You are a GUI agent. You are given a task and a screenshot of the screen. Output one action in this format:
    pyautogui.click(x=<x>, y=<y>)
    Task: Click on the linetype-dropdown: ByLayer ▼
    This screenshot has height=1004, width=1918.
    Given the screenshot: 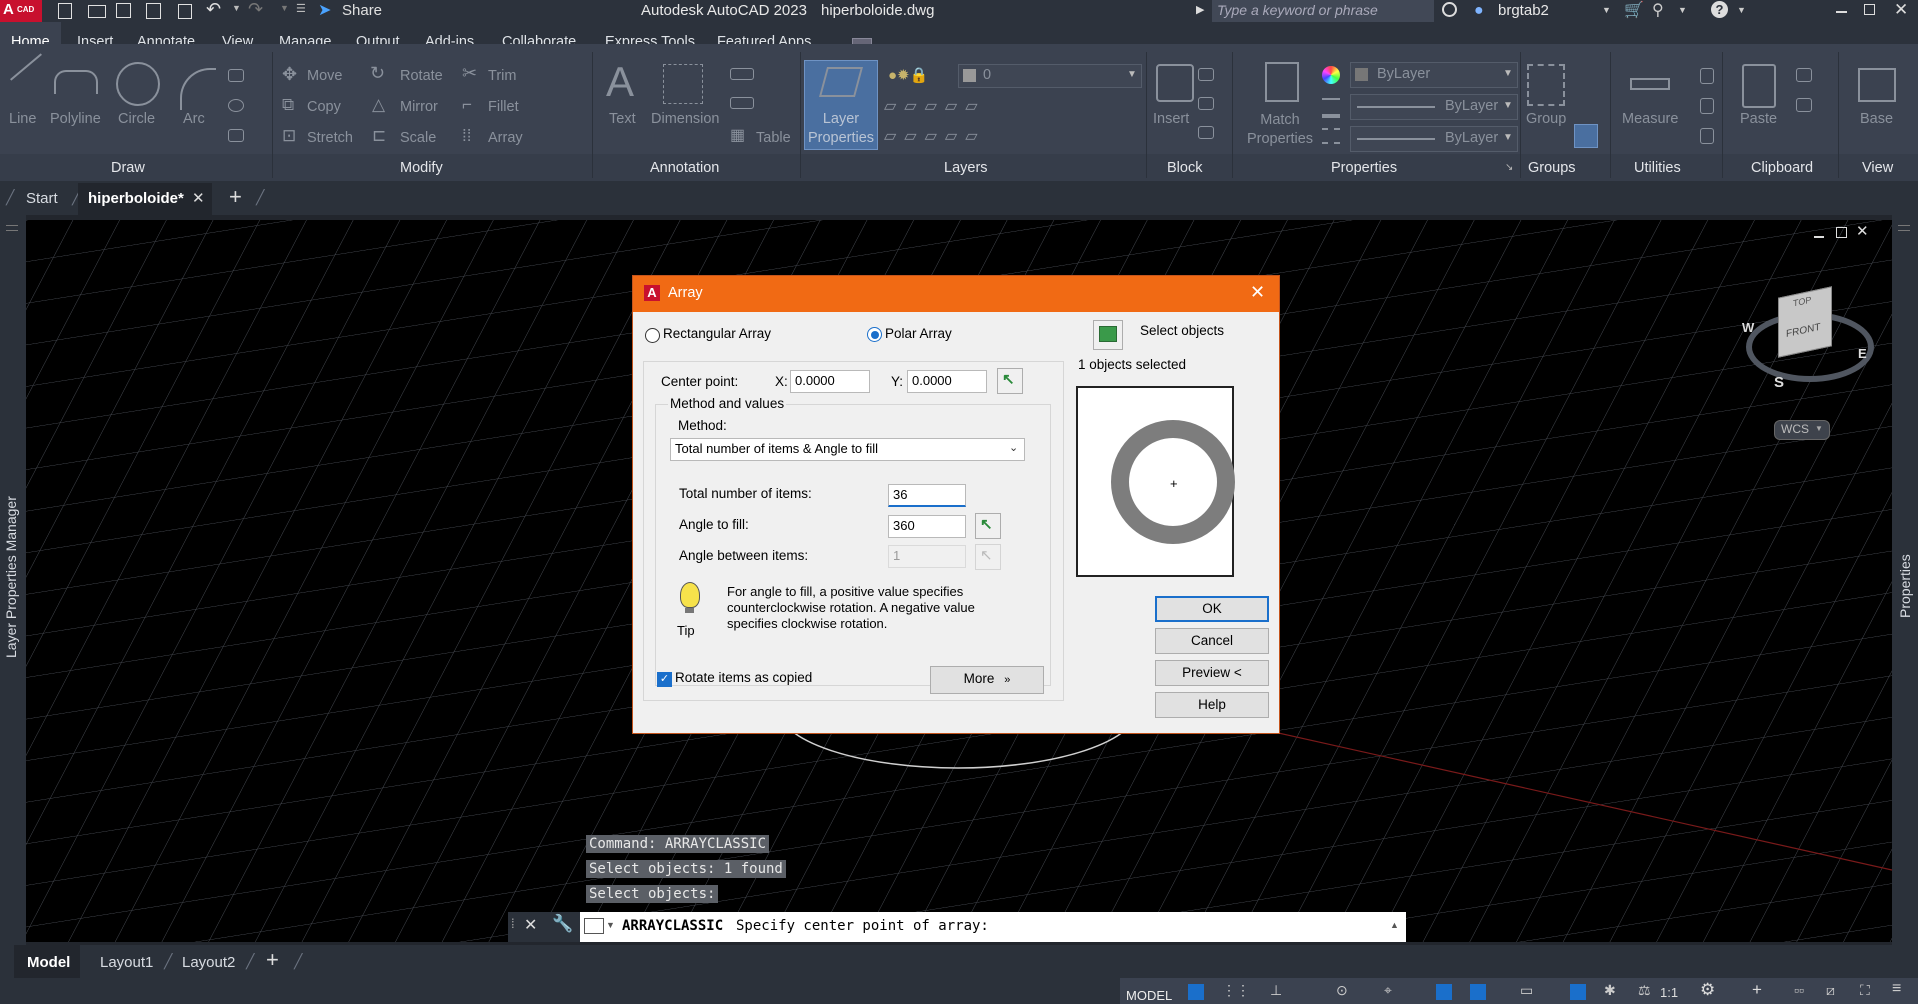 What is the action you would take?
    pyautogui.click(x=1434, y=139)
    